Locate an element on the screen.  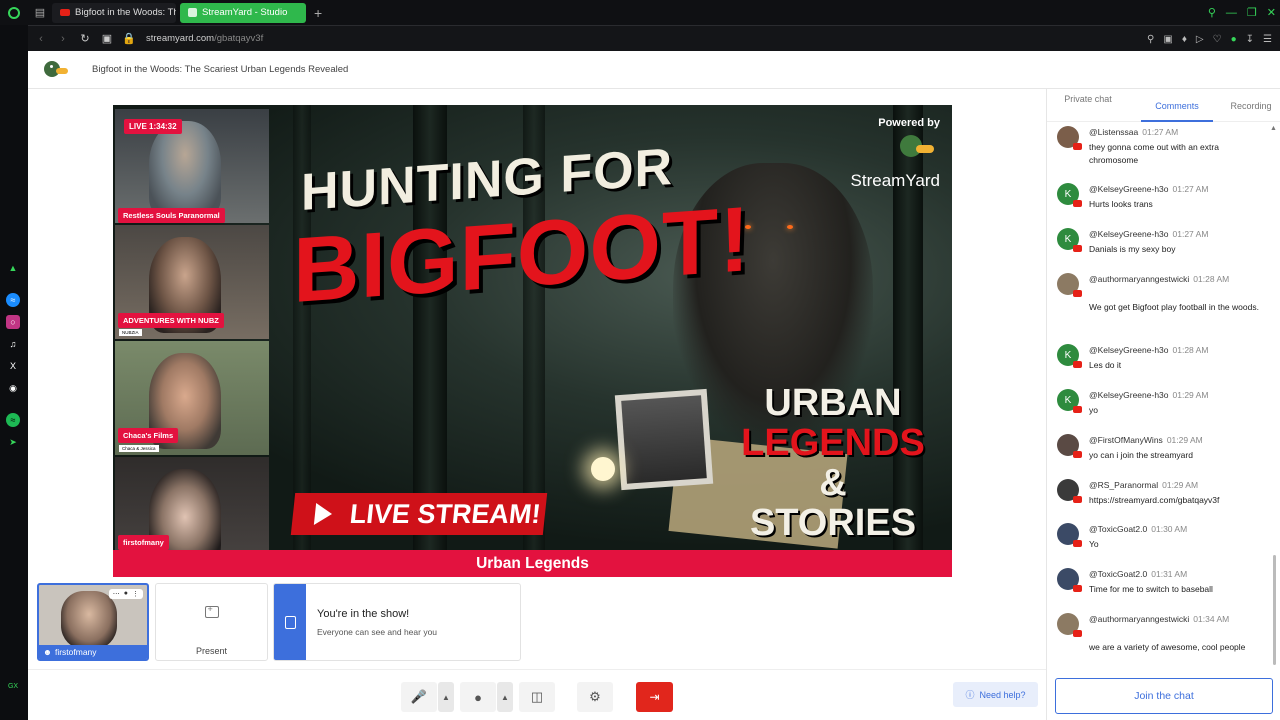
aria-icon: ▲ is located at coordinates (13, 268).